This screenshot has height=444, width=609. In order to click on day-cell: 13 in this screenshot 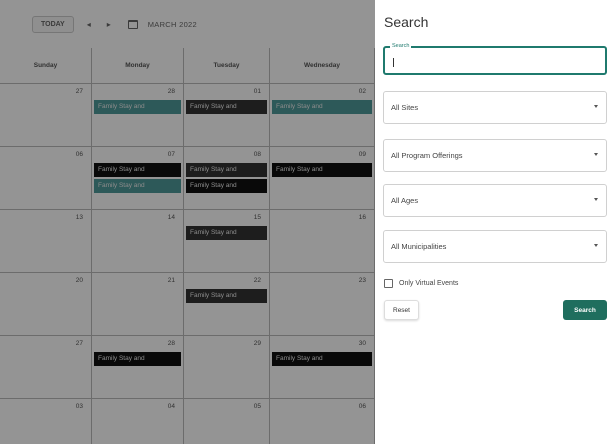, I will do `click(46, 241)`.